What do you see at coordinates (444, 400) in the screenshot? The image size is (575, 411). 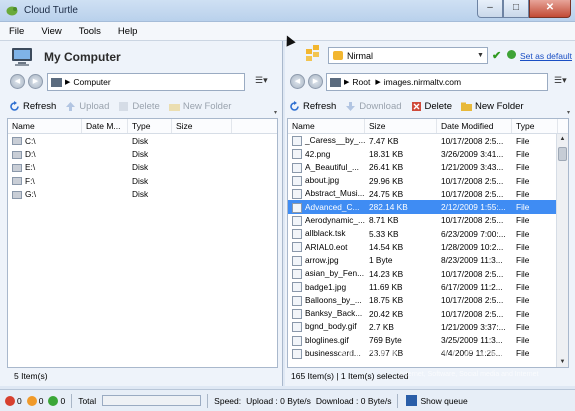 I see `show-queue-label: Show queue` at bounding box center [444, 400].